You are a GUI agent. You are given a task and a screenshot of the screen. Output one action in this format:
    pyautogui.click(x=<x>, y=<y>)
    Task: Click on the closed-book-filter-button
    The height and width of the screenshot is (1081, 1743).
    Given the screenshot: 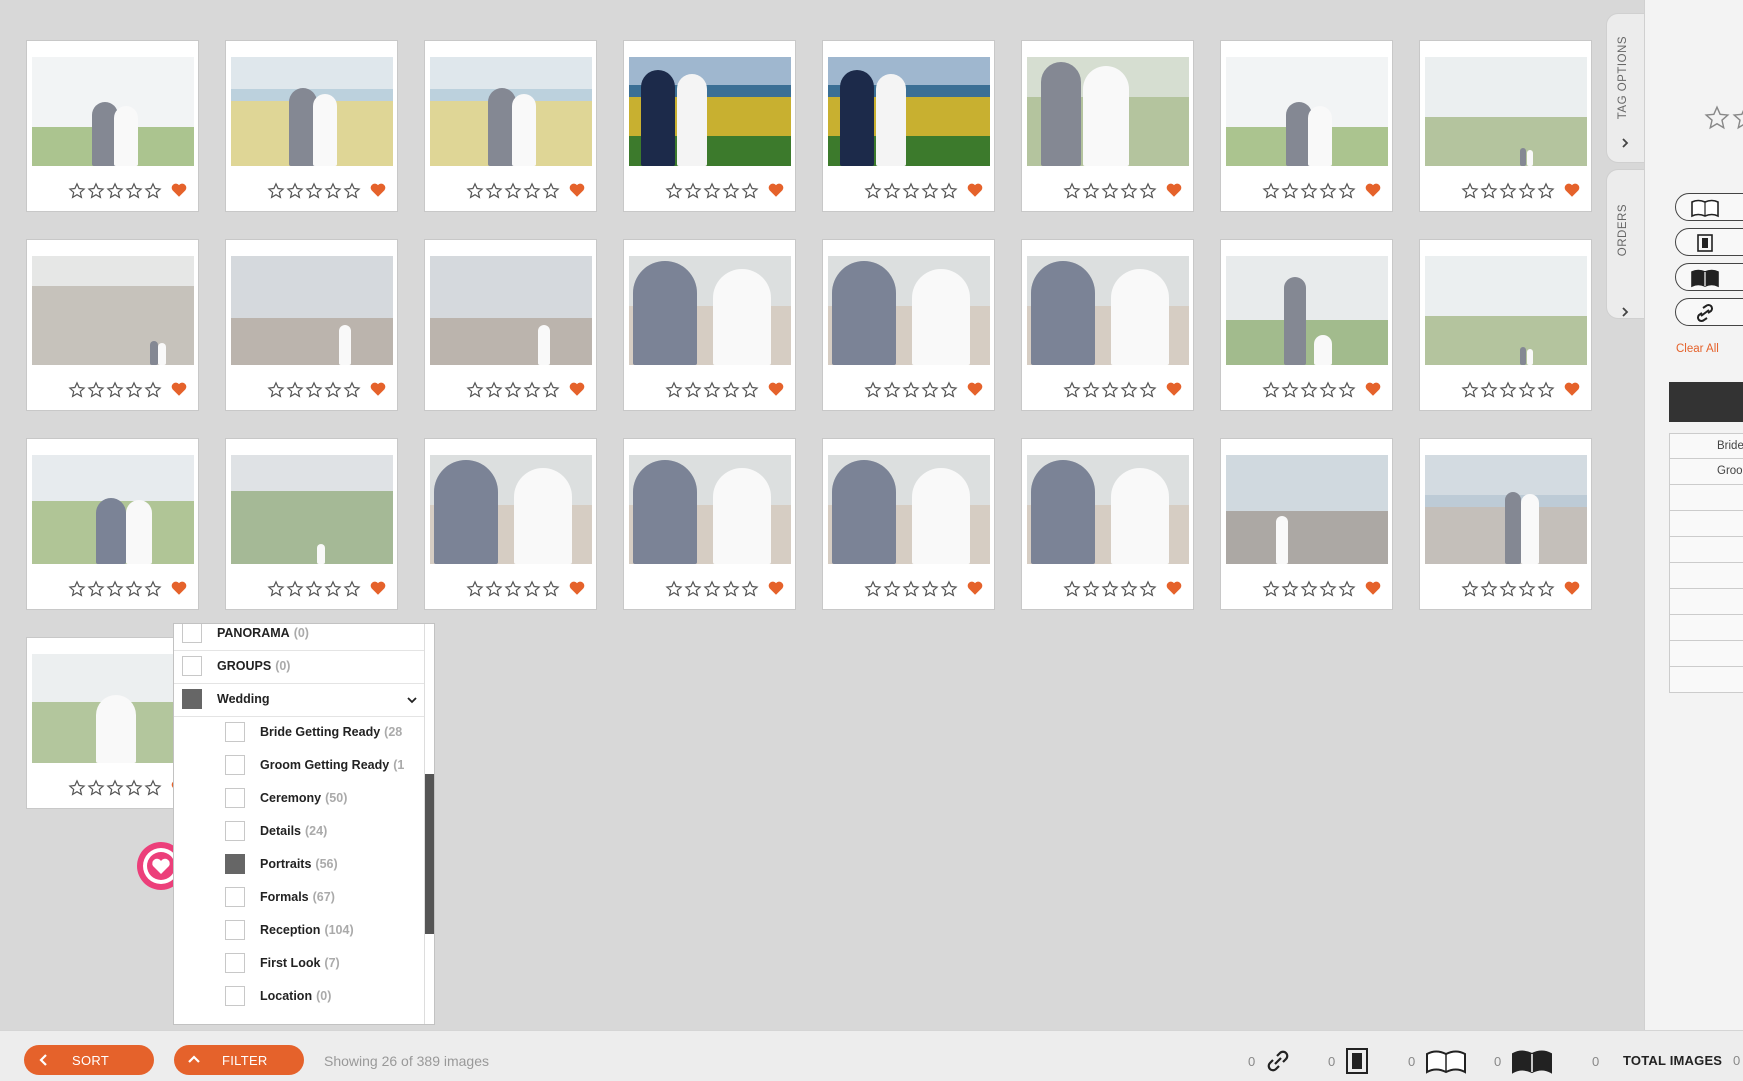 What is the action you would take?
    pyautogui.click(x=1709, y=277)
    